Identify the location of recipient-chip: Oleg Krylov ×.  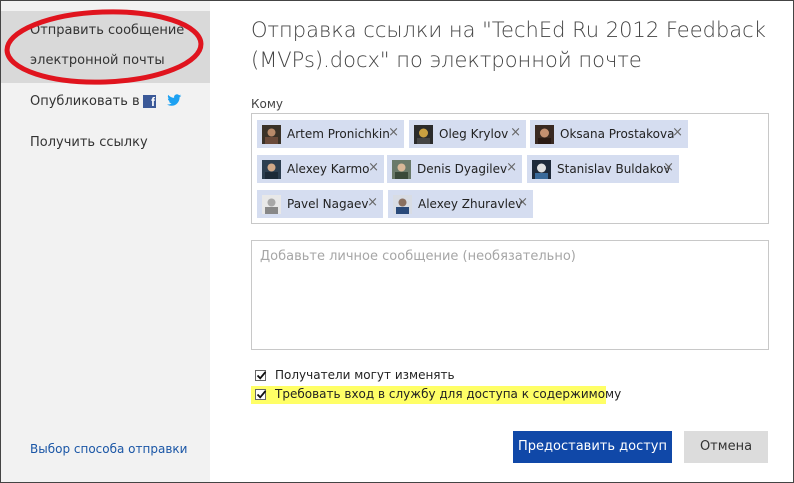
(467, 134).